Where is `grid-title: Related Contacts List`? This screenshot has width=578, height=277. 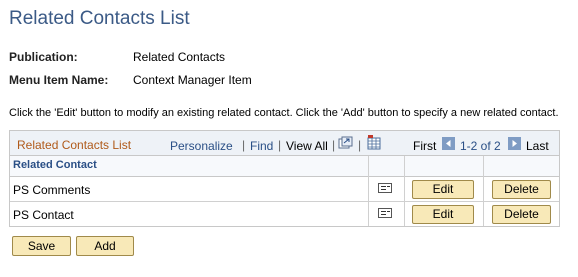
grid-title: Related Contacts List is located at coordinates (74, 145).